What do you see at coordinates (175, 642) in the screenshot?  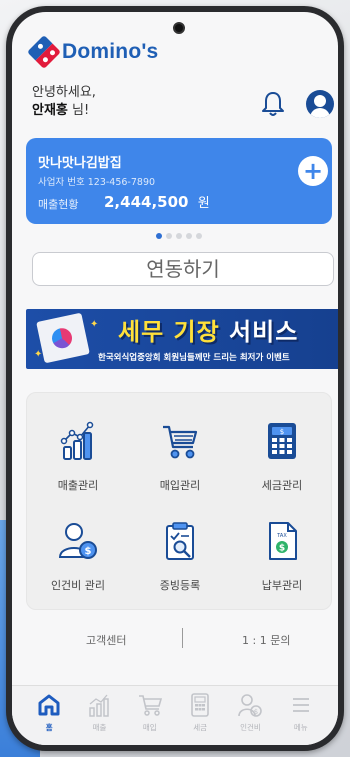 I see `support-links: 고객센터 1 : 1 문의` at bounding box center [175, 642].